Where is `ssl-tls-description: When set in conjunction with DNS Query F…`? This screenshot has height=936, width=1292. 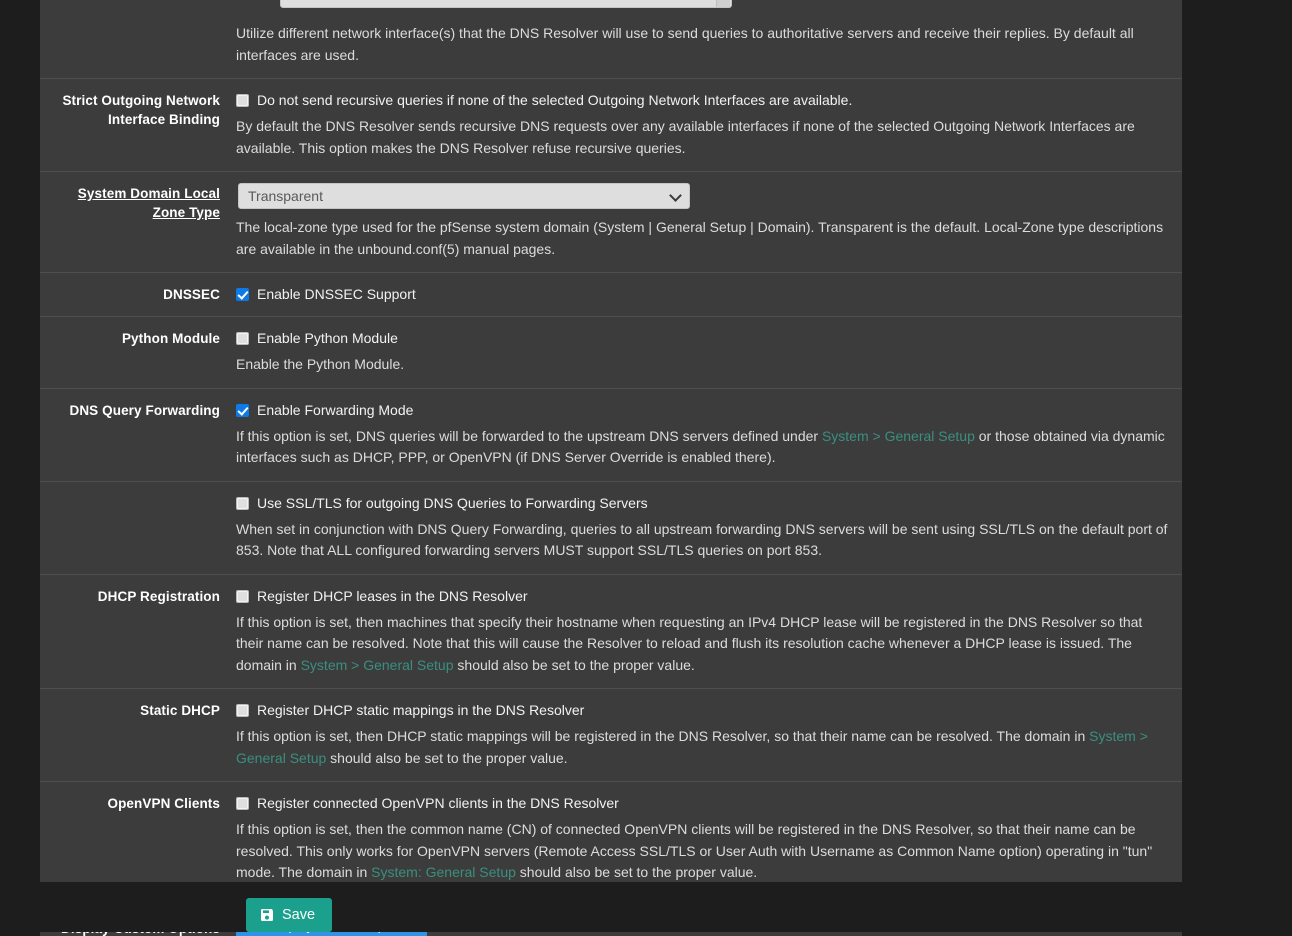
ssl-tls-description: When set in conjunction with DNS Query F… is located at coordinates (702, 539).